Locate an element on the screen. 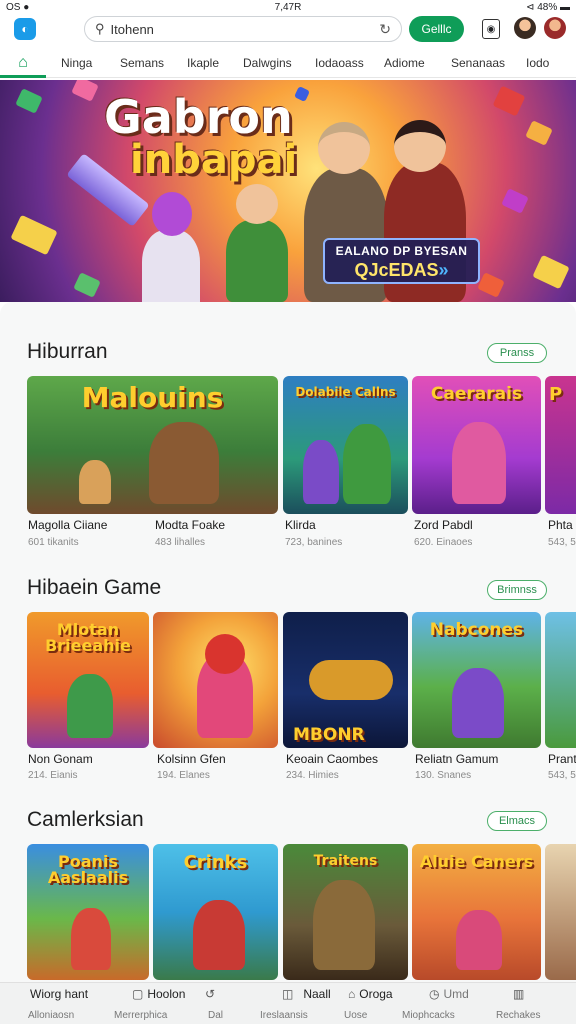 The image size is (576, 1024). primary-action-button: Gelllc is located at coordinates (436, 29).